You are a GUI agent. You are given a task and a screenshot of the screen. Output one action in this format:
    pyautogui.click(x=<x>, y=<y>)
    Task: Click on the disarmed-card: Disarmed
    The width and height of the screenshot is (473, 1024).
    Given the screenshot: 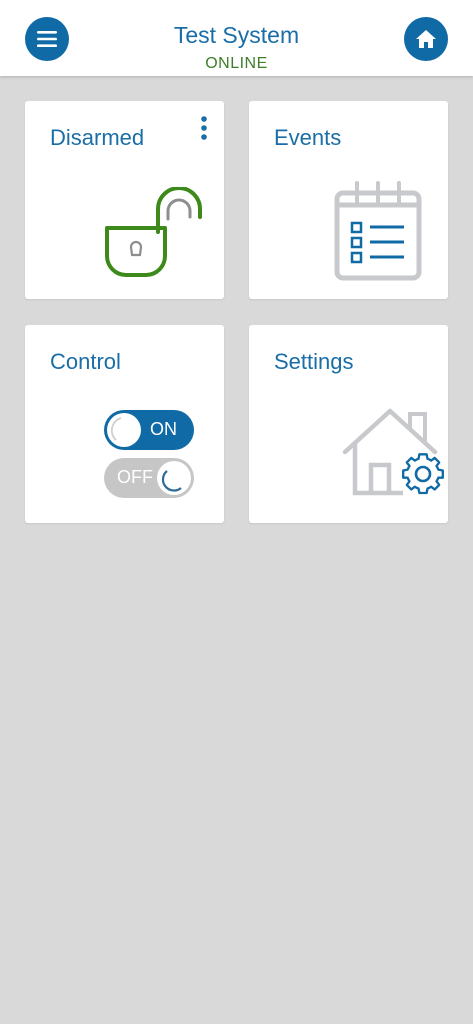 What is the action you would take?
    pyautogui.click(x=124, y=200)
    